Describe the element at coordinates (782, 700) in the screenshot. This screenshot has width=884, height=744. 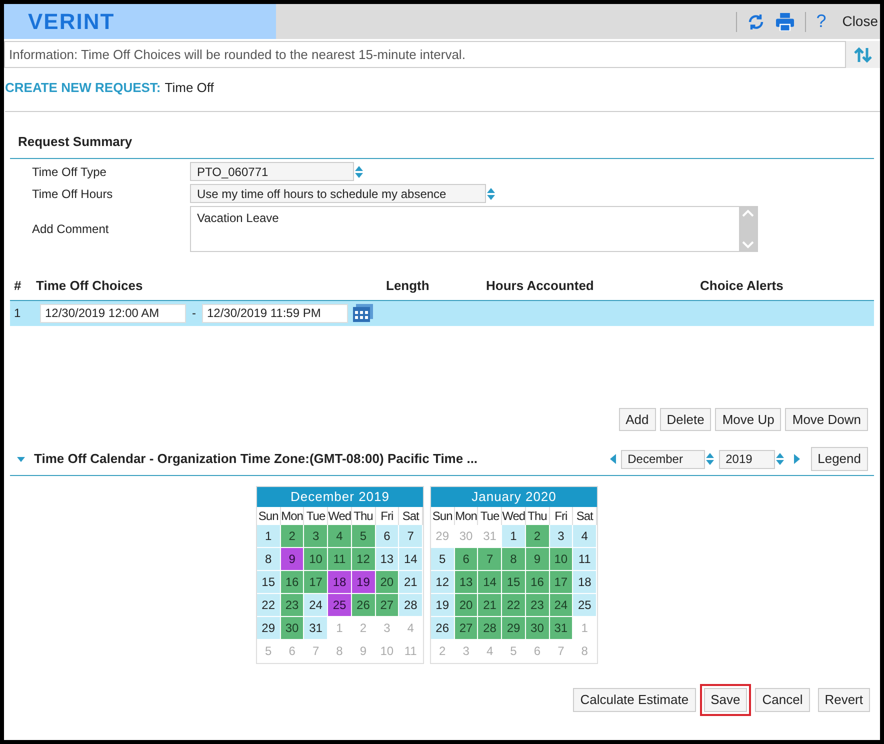
I see `footer-button: Cancel` at that location.